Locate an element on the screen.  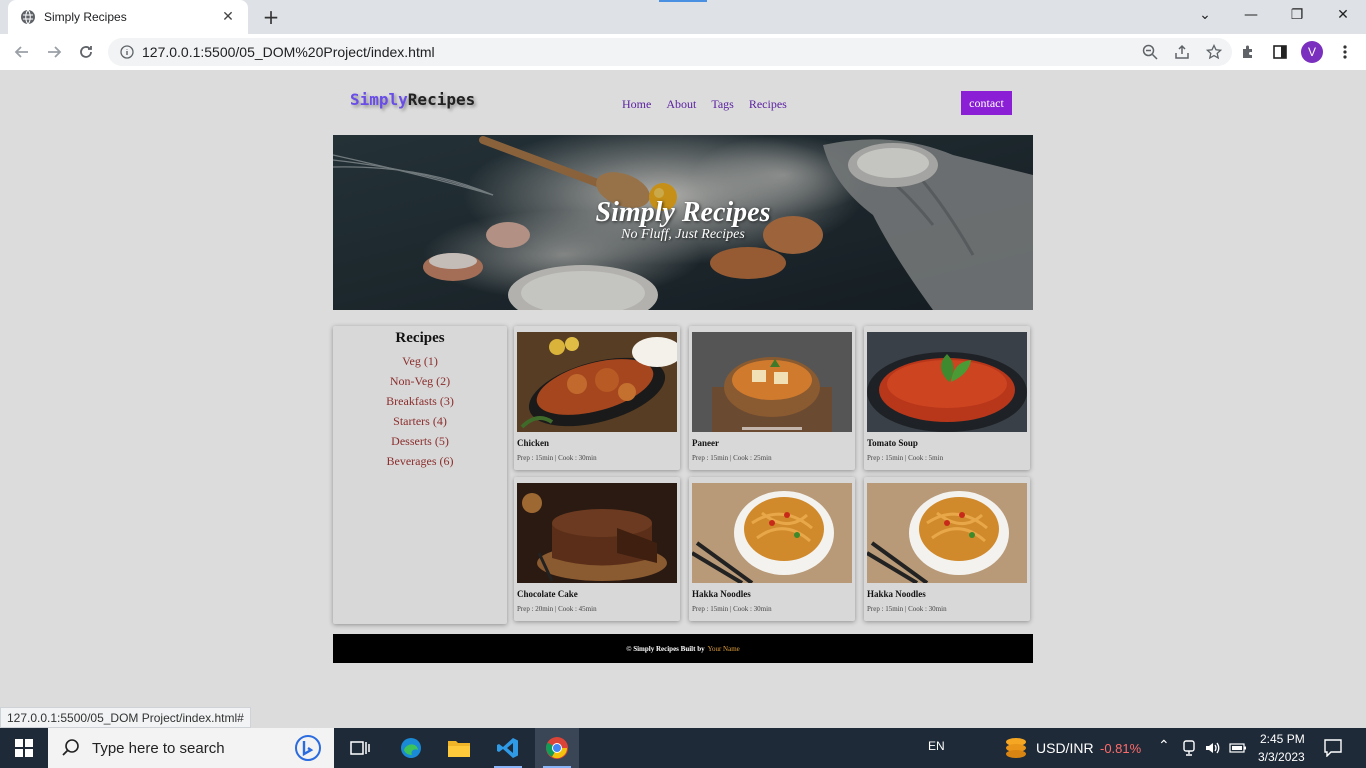
extensions-puzzle-icon is located at coordinates (1248, 52).